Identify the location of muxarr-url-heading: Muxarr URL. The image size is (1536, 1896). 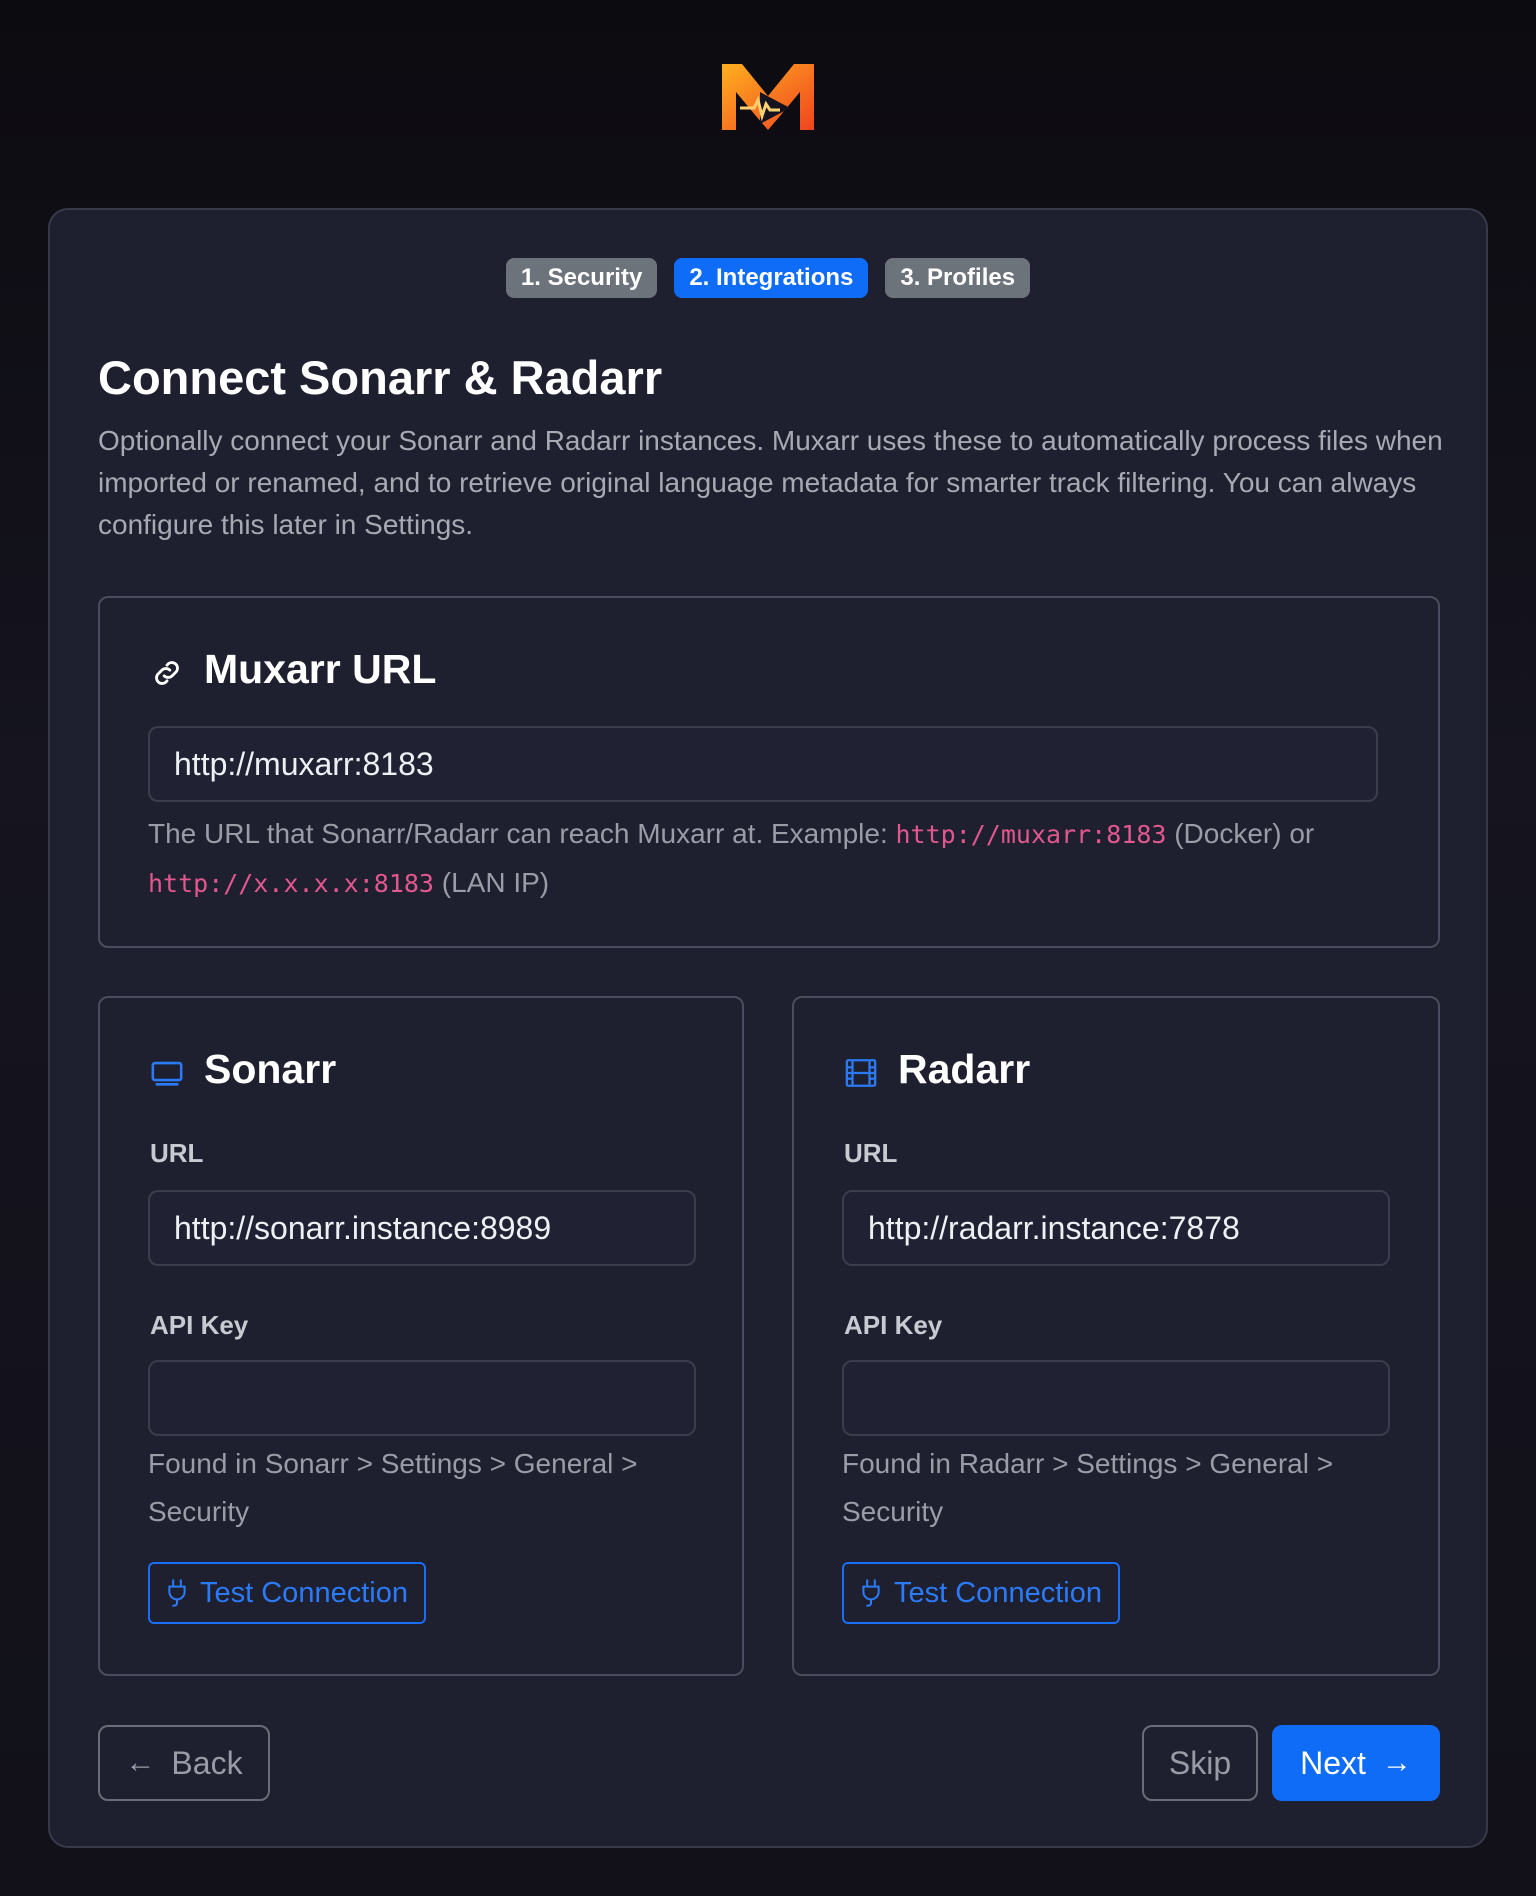
(293, 669).